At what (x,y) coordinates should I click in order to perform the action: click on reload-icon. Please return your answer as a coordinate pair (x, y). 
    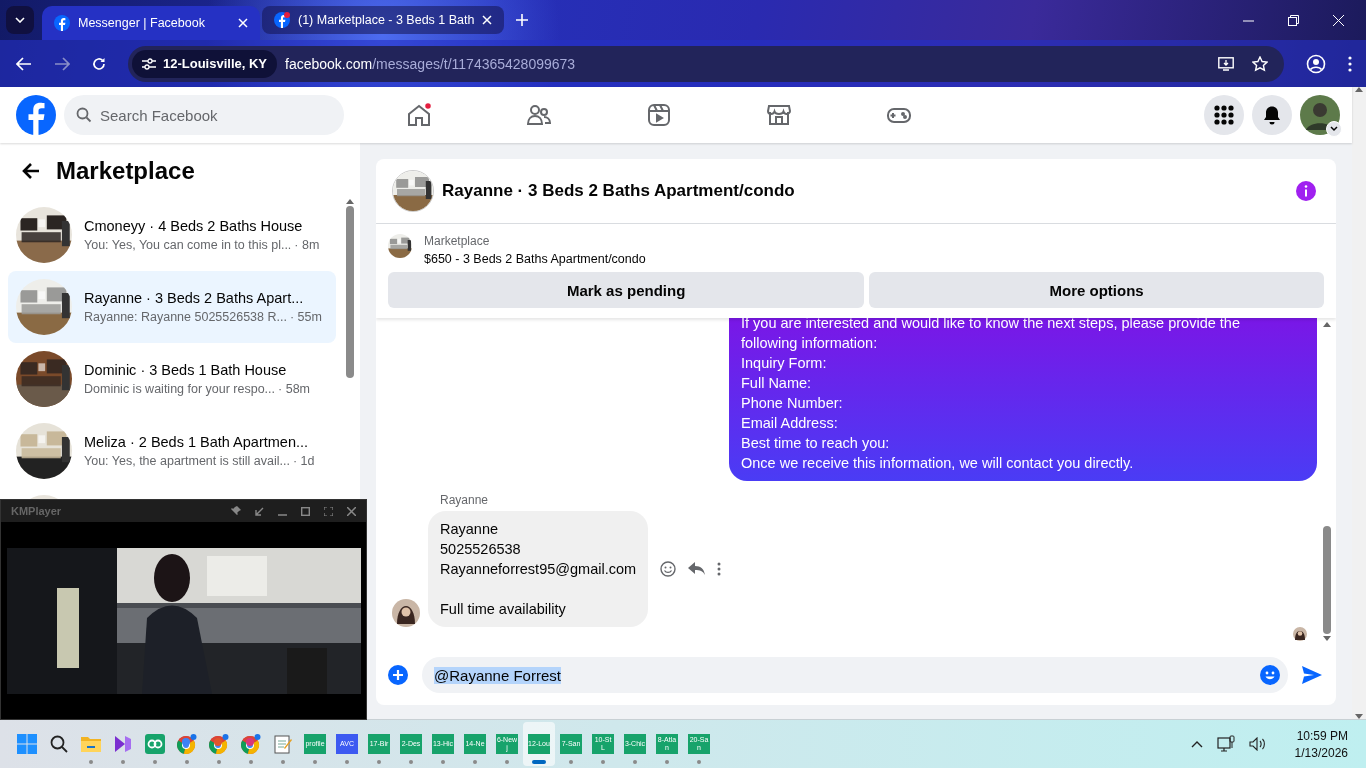
    Looking at the image, I should click on (99, 63).